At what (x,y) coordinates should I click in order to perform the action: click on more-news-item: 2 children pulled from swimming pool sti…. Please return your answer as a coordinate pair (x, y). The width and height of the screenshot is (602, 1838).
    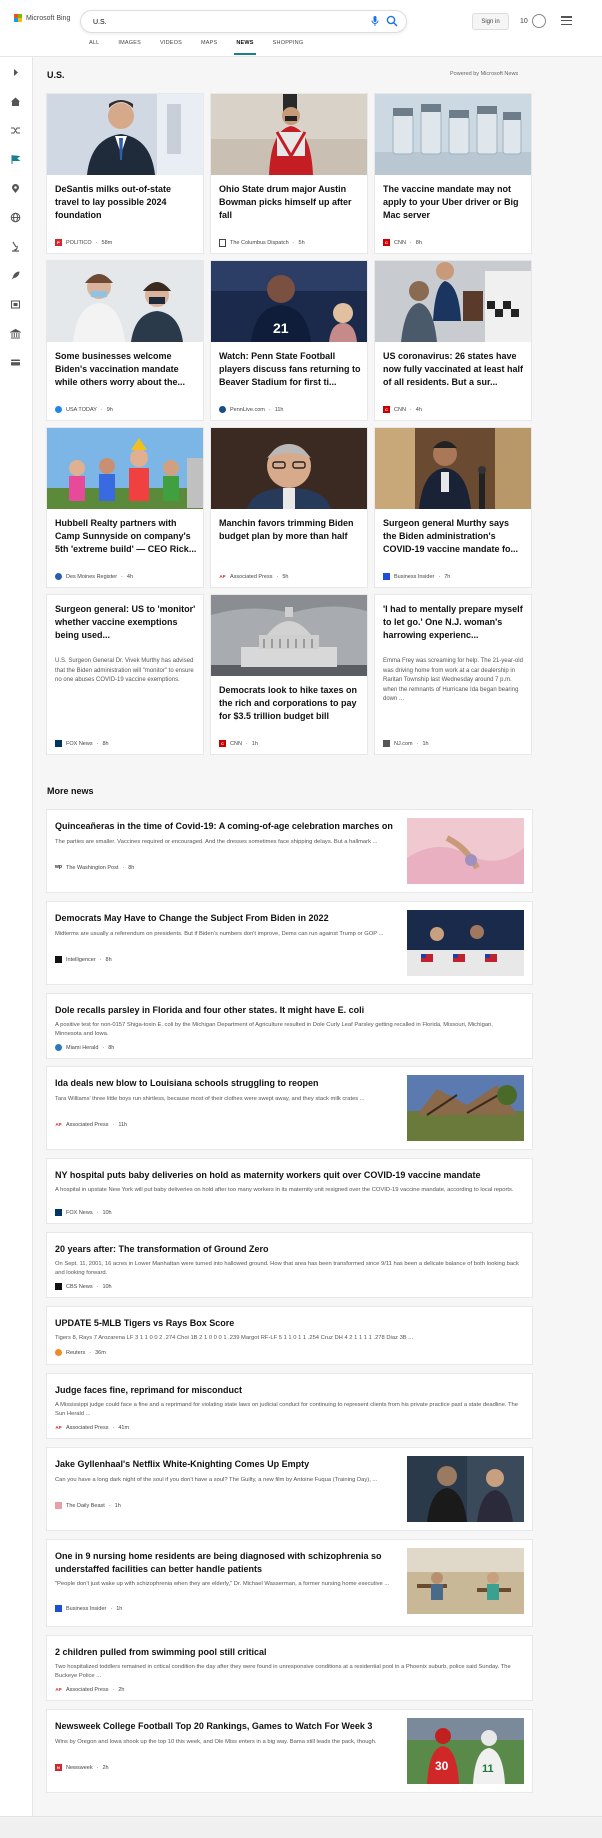
    Looking at the image, I should click on (289, 1668).